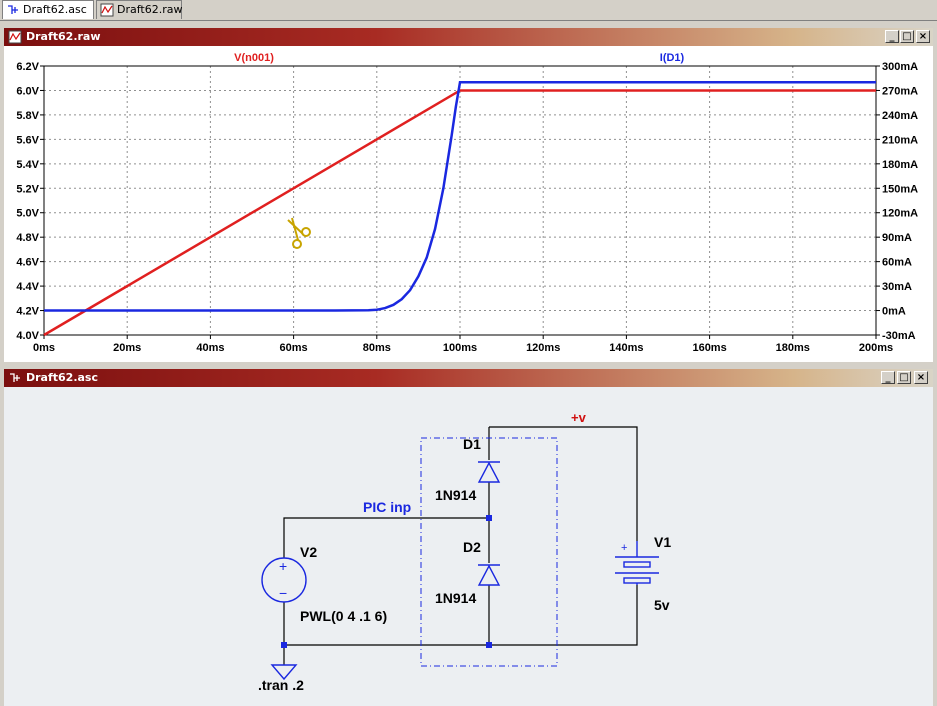  What do you see at coordinates (900, 67) in the screenshot?
I see `y-right-tick-label: 300mA` at bounding box center [900, 67].